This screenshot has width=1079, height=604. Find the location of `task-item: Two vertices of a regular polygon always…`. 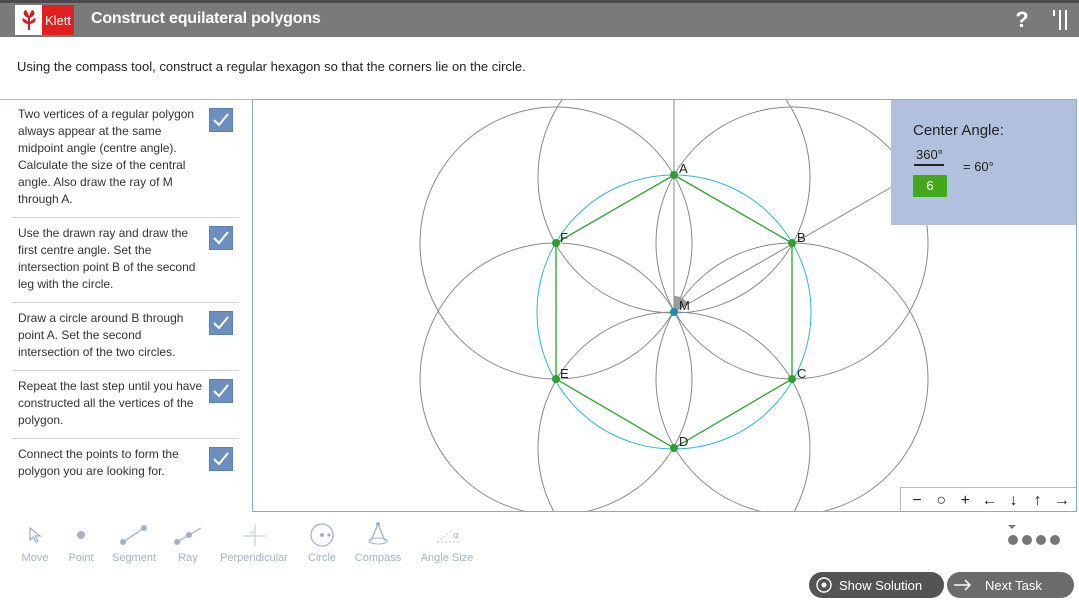

task-item: Two vertices of a regular polygon always… is located at coordinates (125, 159).